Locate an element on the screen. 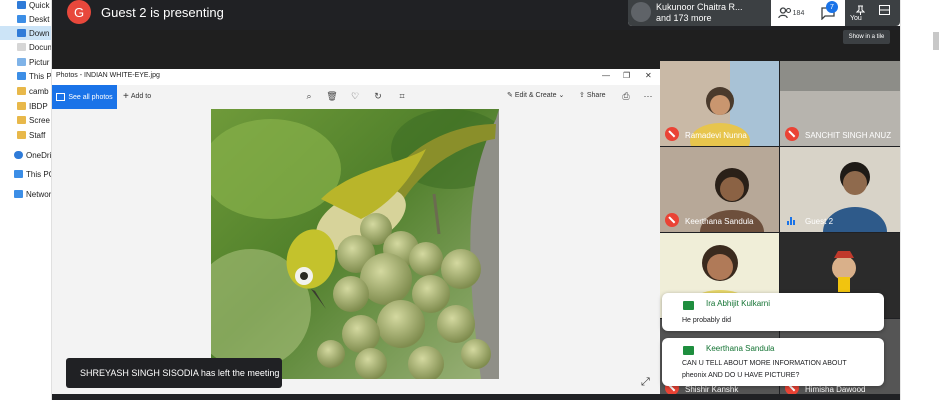 Image resolution: width=940 pixels, height=400 pixels. star-icon is located at coordinates (21, 5).